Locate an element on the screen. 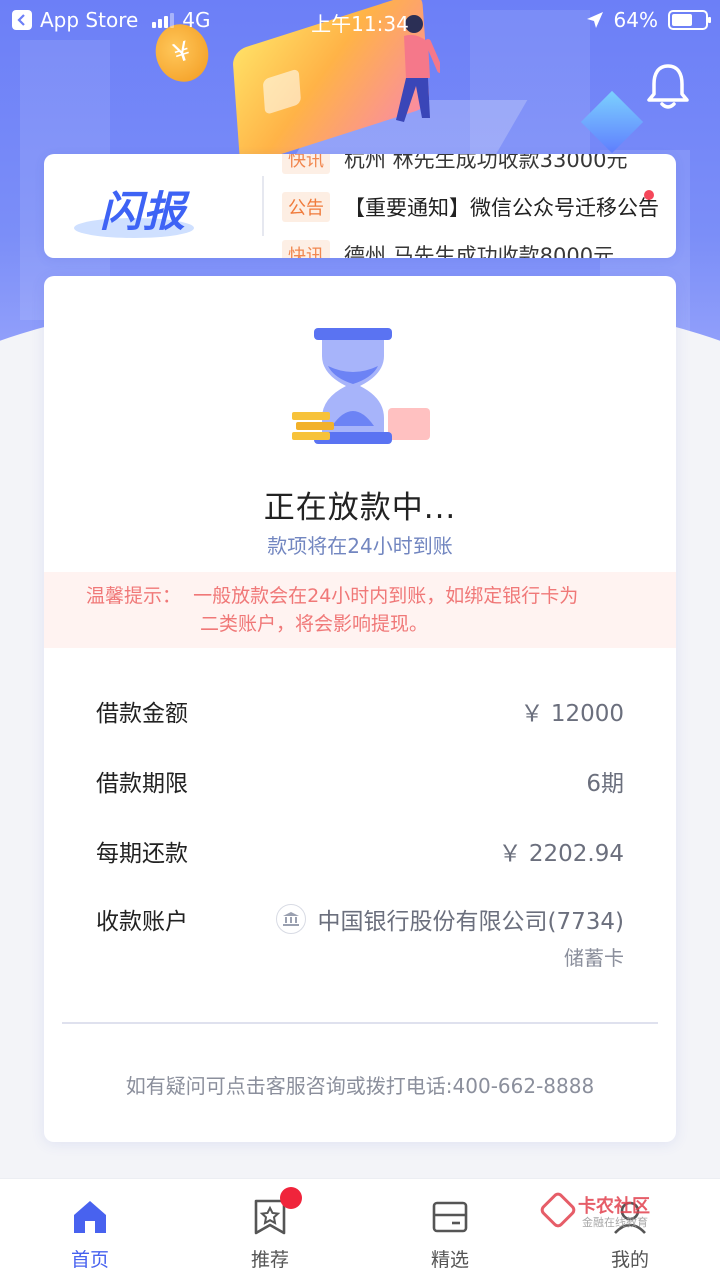 The image size is (720, 1280). battery-level is located at coordinates (682, 20).